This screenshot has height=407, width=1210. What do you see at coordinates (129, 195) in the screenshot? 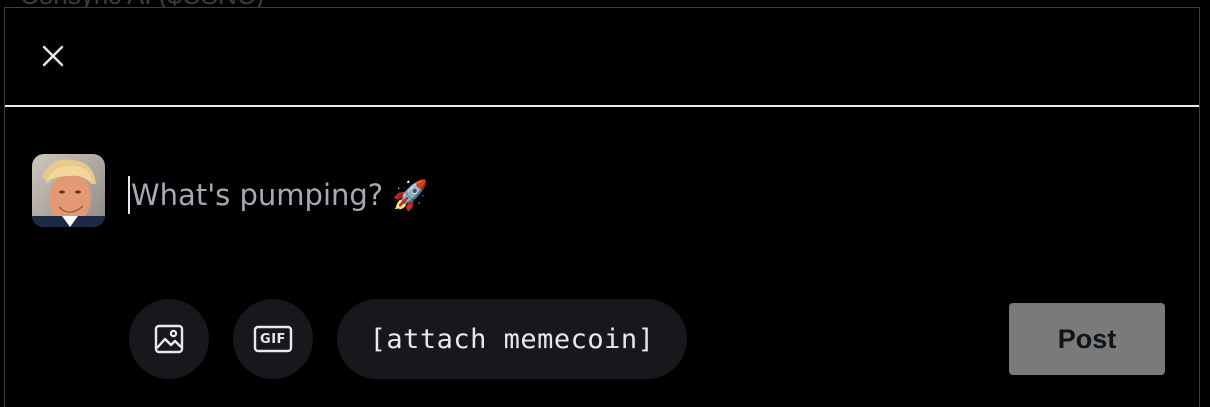
I see `text-caret` at bounding box center [129, 195].